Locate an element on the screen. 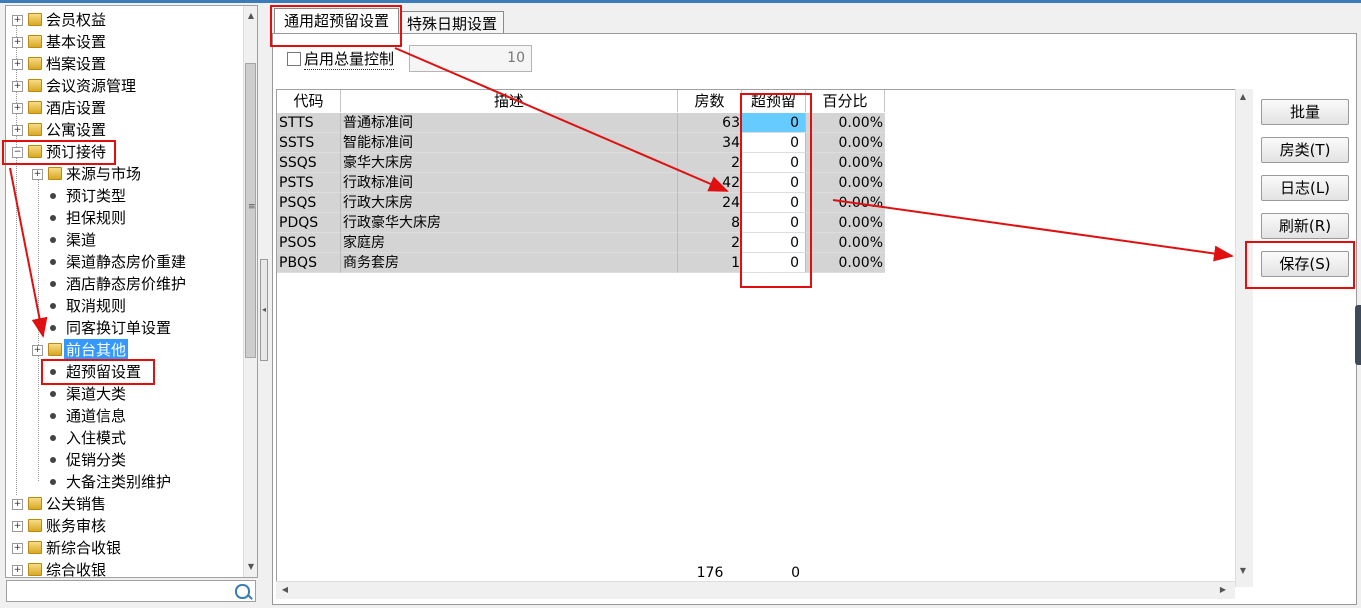 Image resolution: width=1361 pixels, height=608 pixels. annotation-box-overbooking-item is located at coordinates (98, 372).